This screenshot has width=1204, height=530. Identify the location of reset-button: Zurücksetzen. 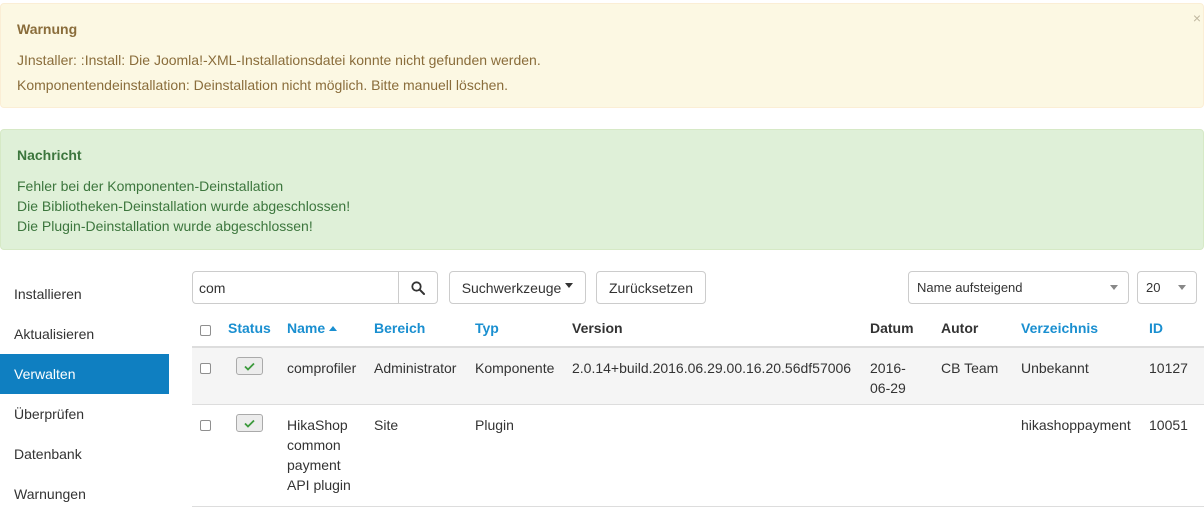
(651, 287).